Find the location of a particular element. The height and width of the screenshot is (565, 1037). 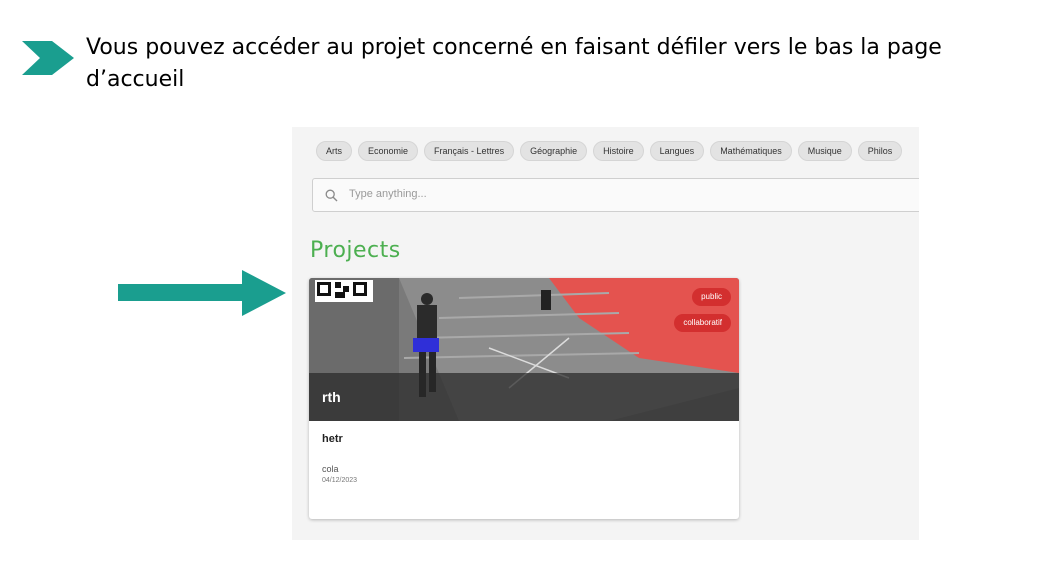

badge-public: public is located at coordinates (711, 297).